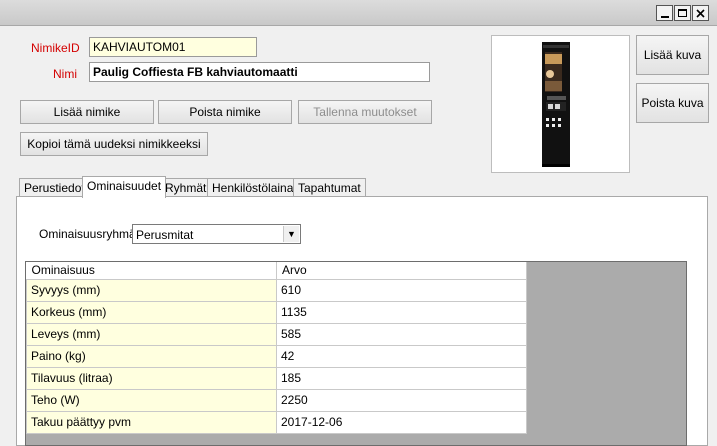 This screenshot has height=446, width=717. What do you see at coordinates (124, 187) in the screenshot?
I see `tab-properties: Ominaisuudet` at bounding box center [124, 187].